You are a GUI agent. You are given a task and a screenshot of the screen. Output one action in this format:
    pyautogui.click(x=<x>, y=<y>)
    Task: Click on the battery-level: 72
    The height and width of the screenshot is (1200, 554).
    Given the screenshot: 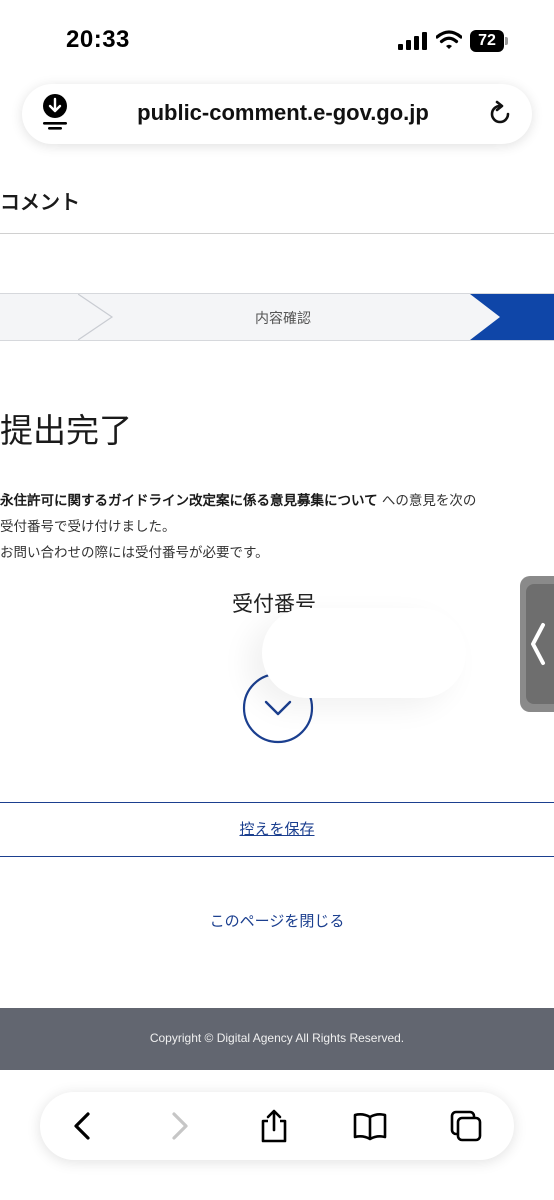 What is the action you would take?
    pyautogui.click(x=487, y=40)
    